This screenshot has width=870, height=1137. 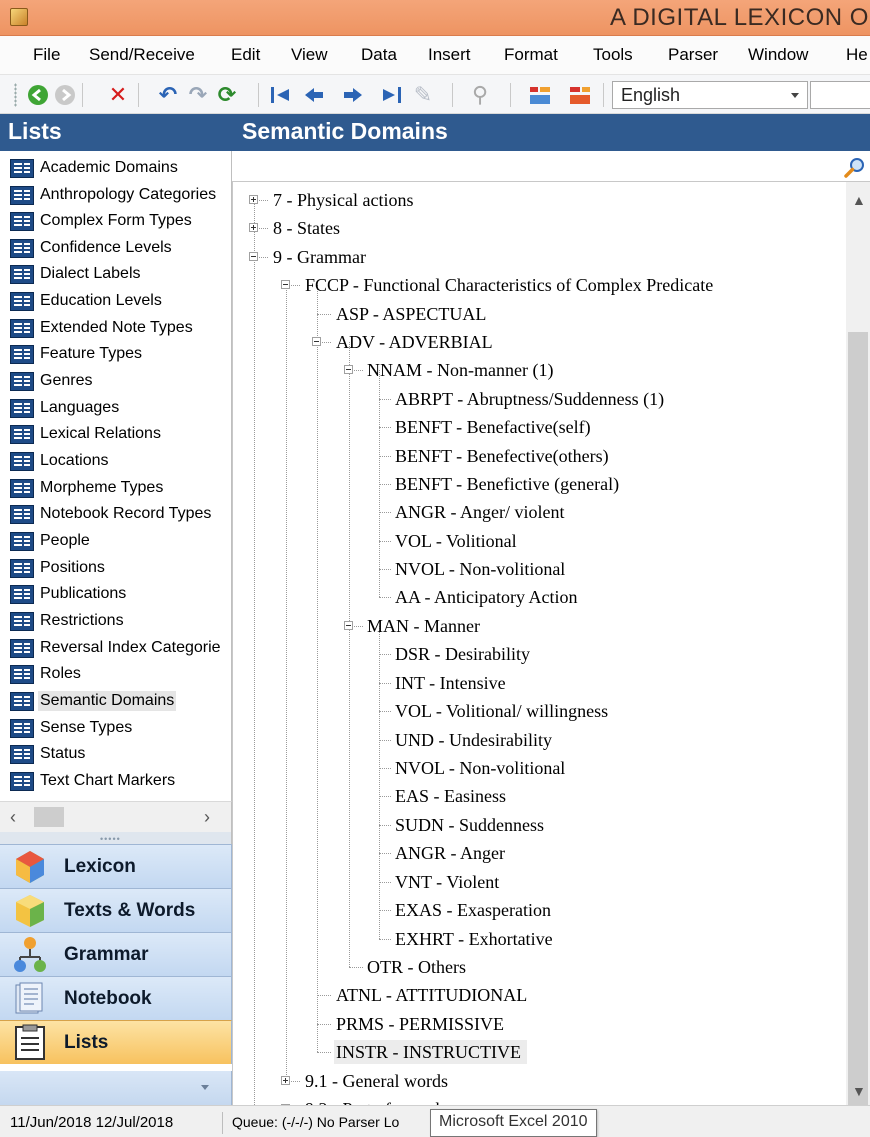 I want to click on list-item-languages: Languages, so click(x=65, y=408).